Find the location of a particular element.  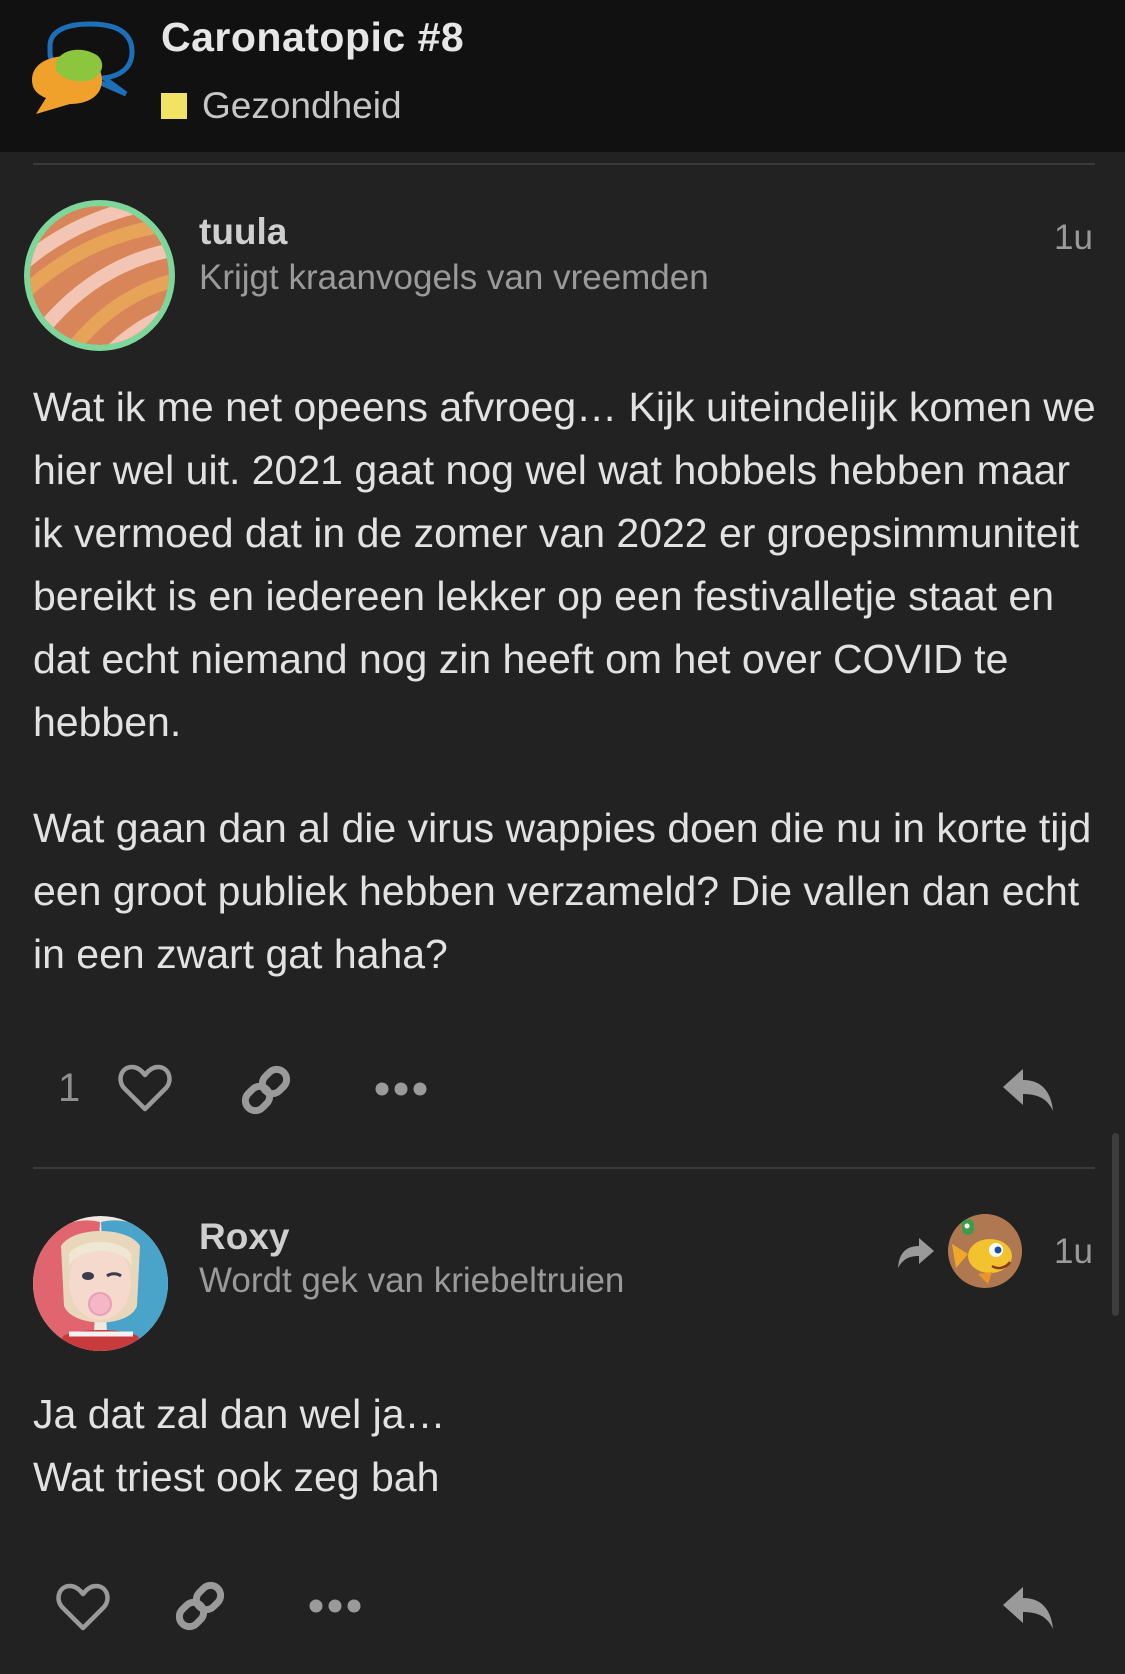

site-logo-icon is located at coordinates (85, 70).